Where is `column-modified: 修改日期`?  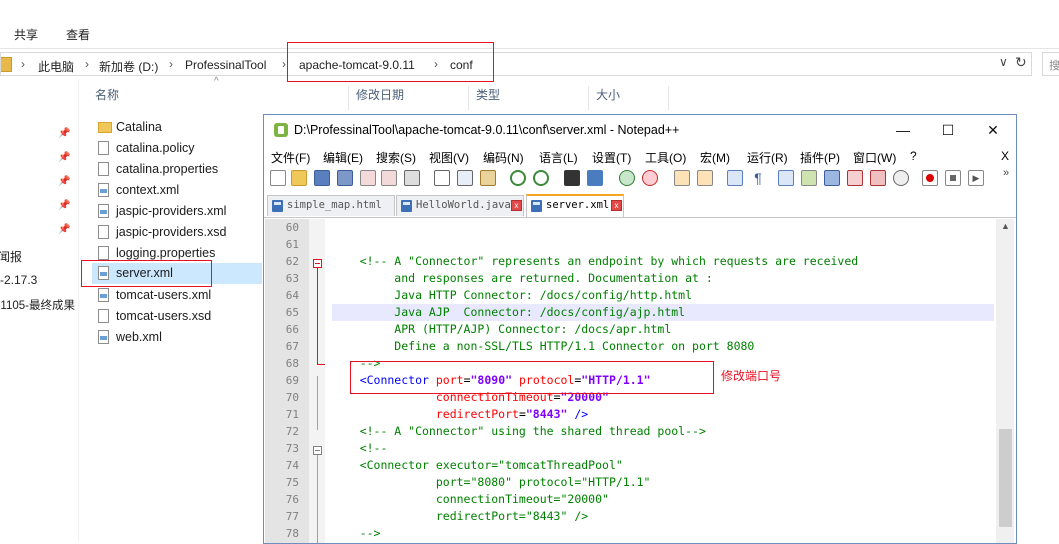
column-modified: 修改日期 is located at coordinates (380, 95).